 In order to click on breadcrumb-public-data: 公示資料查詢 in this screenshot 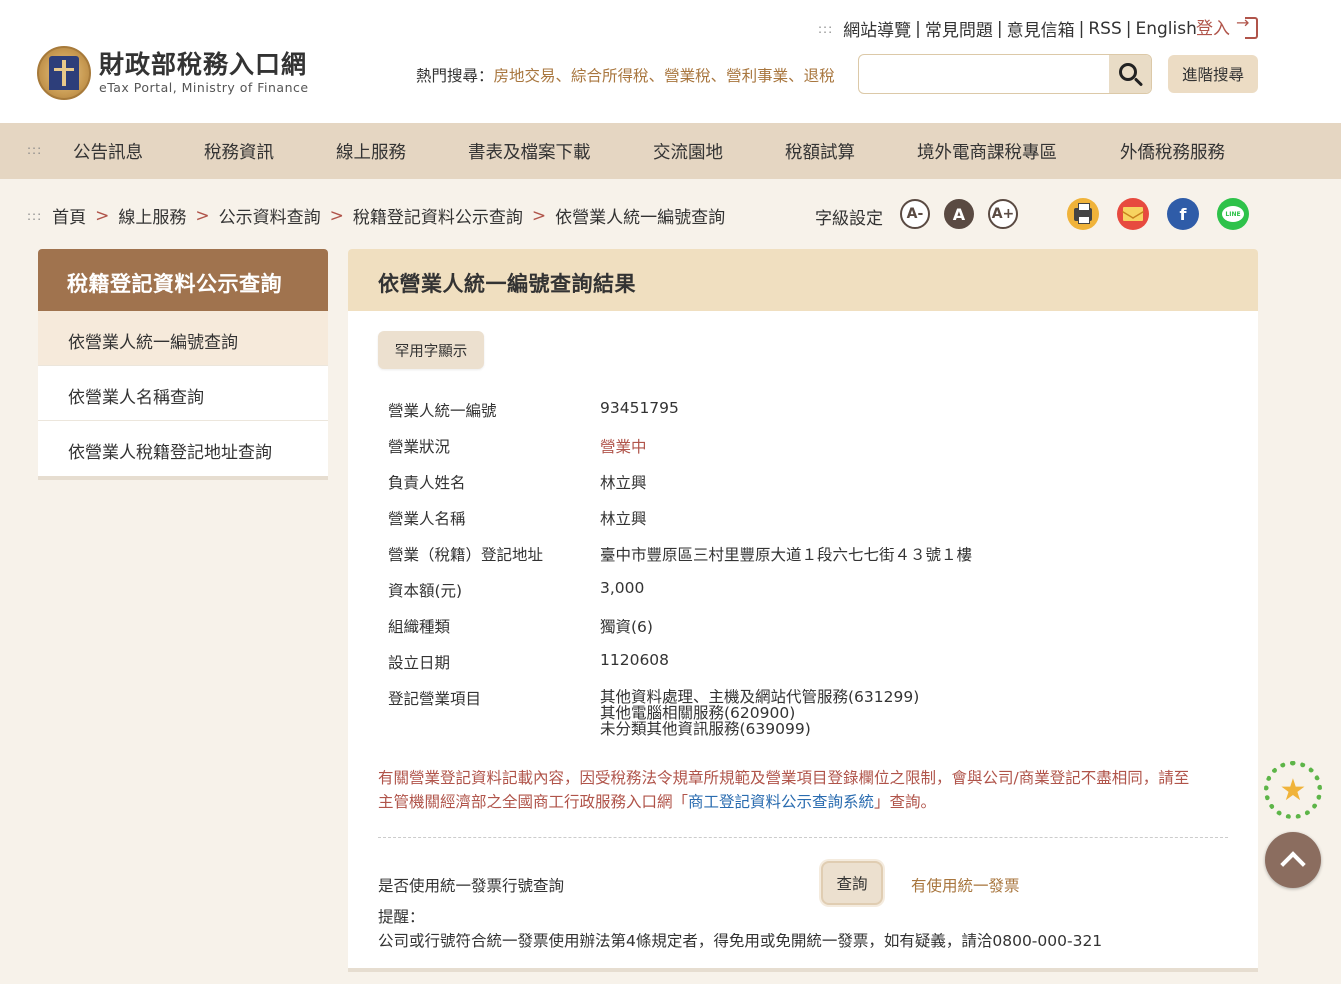, I will do `click(270, 215)`.